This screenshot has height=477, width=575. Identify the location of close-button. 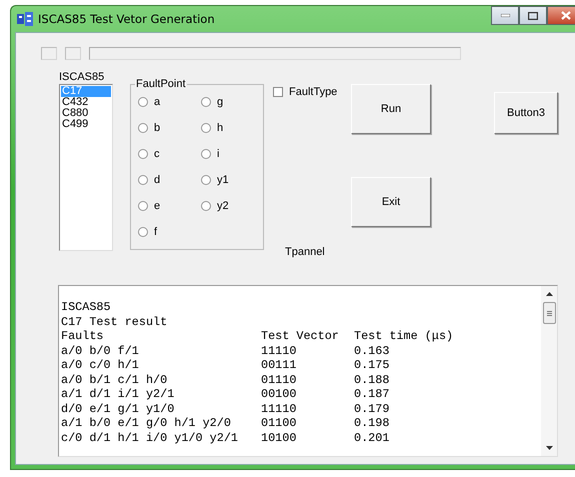
(561, 15).